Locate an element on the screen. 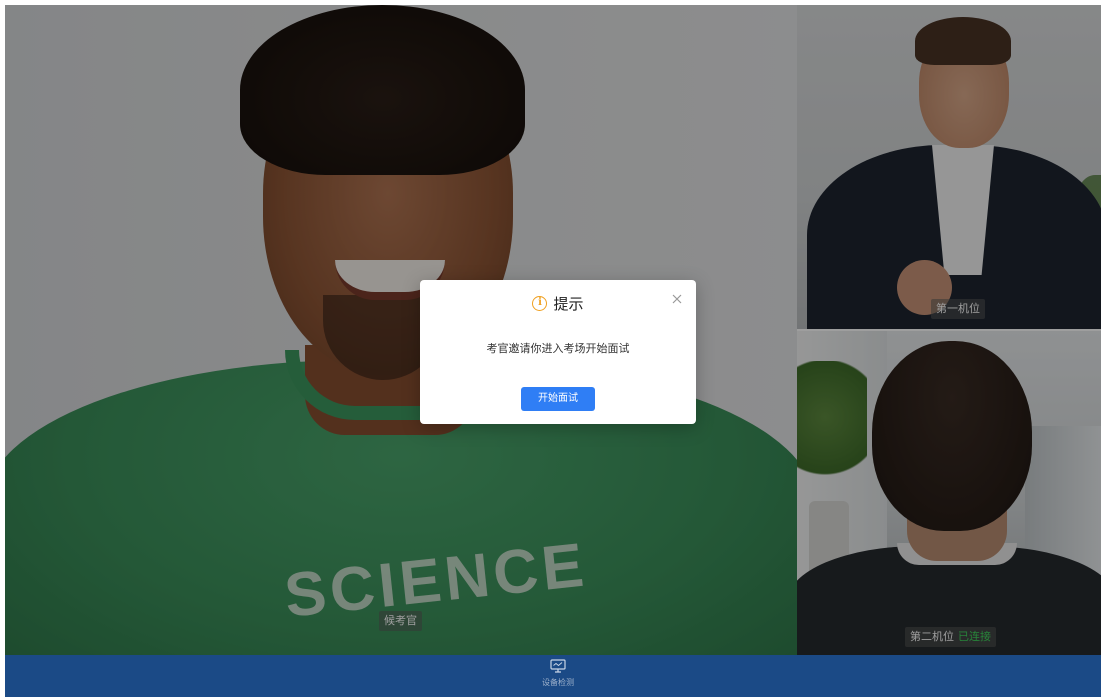  close-icon is located at coordinates (677, 299).